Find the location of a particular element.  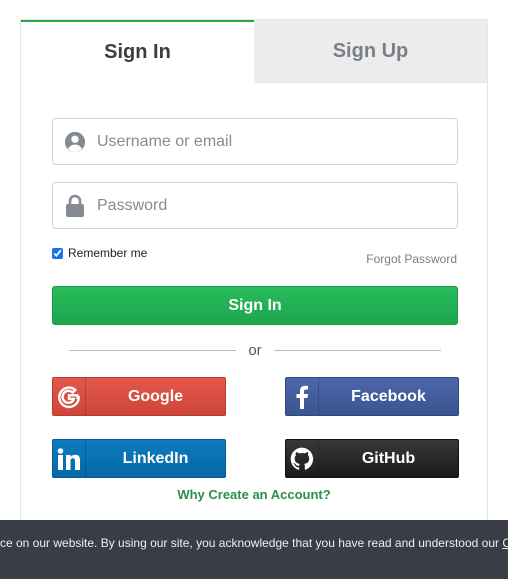

tab-sign-up: Sign Up is located at coordinates (370, 51).